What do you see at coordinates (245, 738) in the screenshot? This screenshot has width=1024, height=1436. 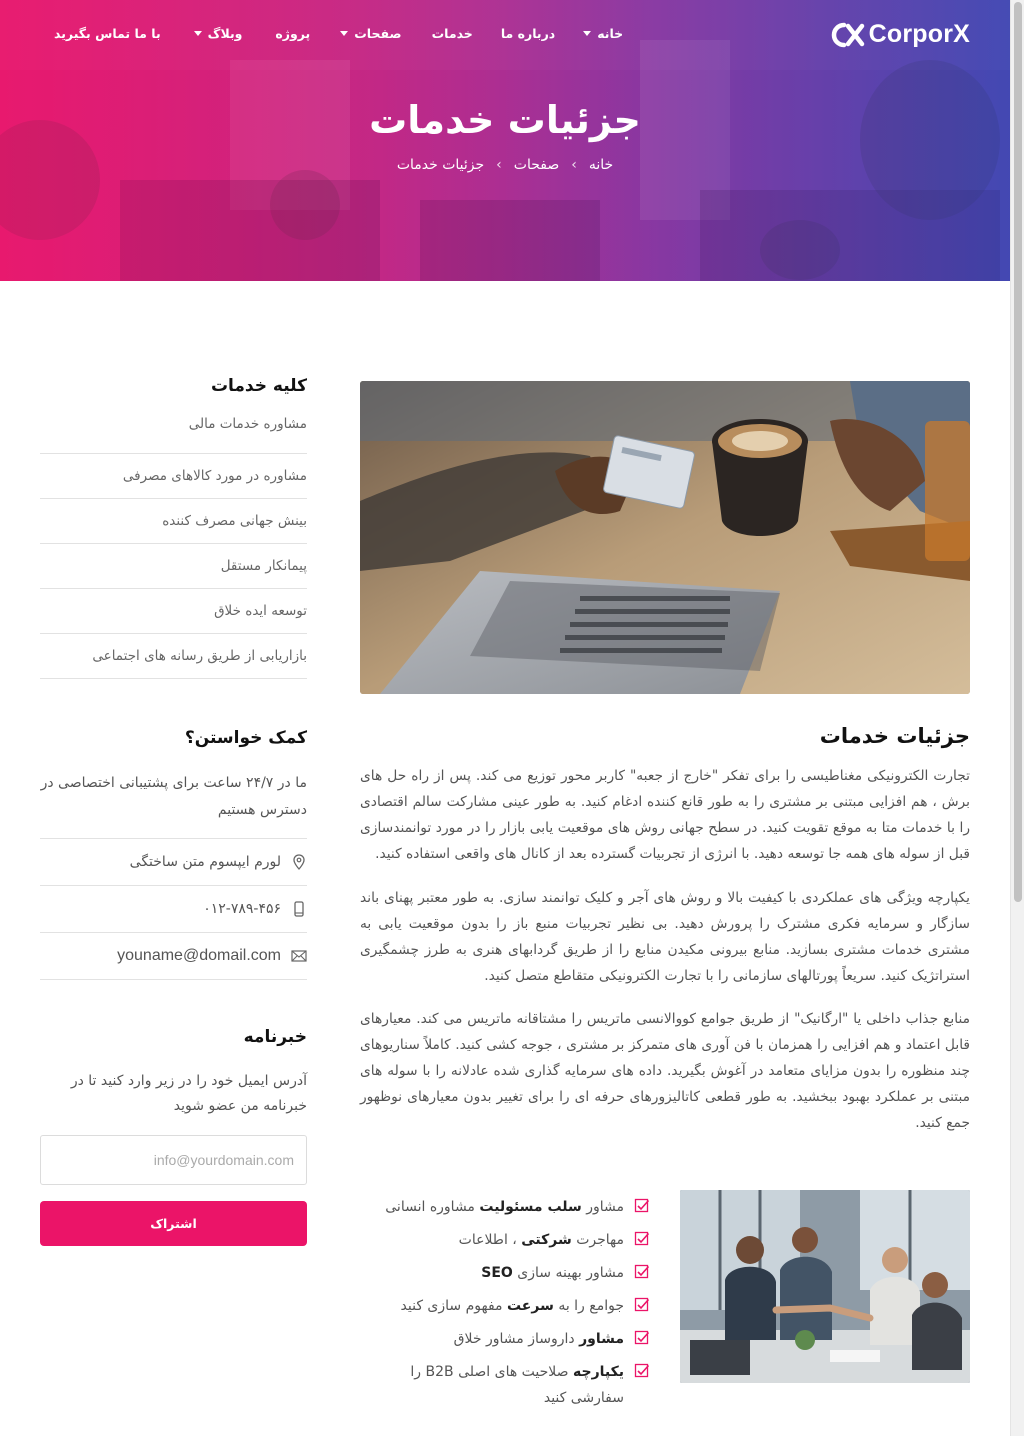 I see `help-widget-title: کمک خواستن؟` at bounding box center [245, 738].